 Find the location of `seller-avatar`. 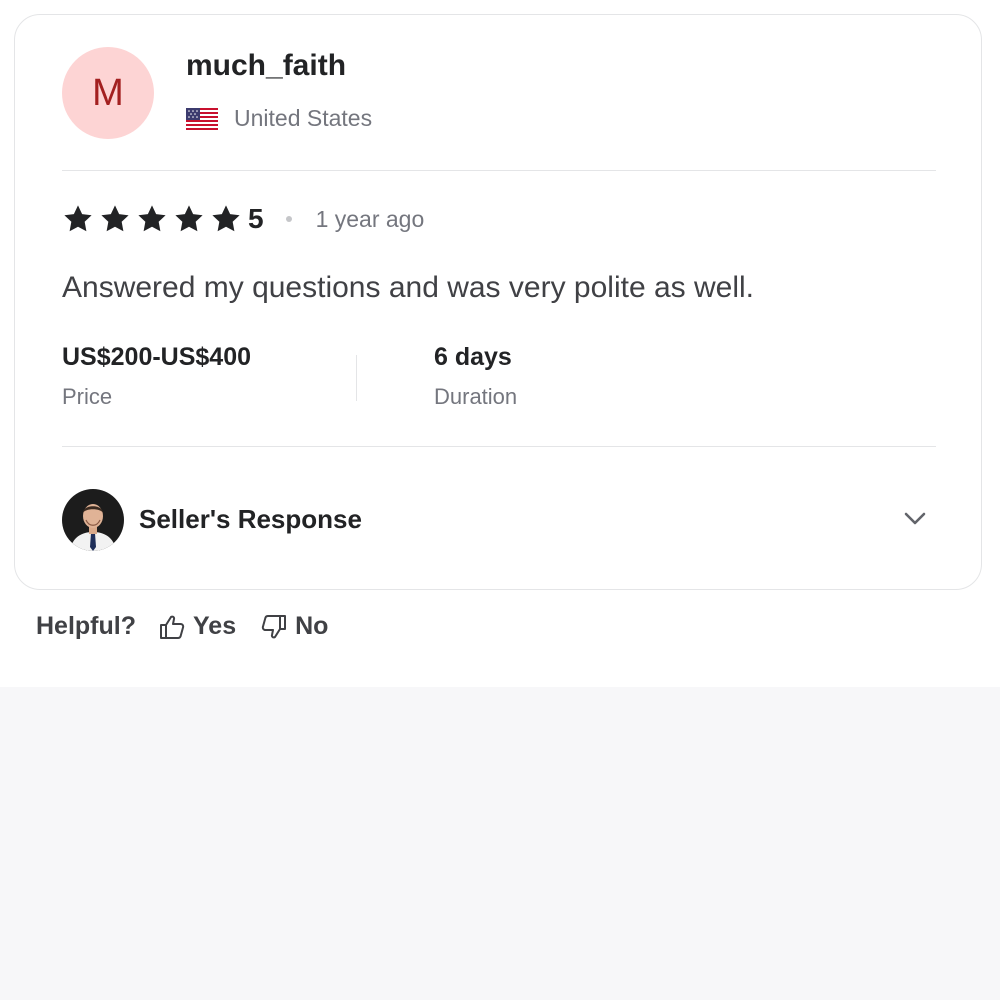

seller-avatar is located at coordinates (93, 520).